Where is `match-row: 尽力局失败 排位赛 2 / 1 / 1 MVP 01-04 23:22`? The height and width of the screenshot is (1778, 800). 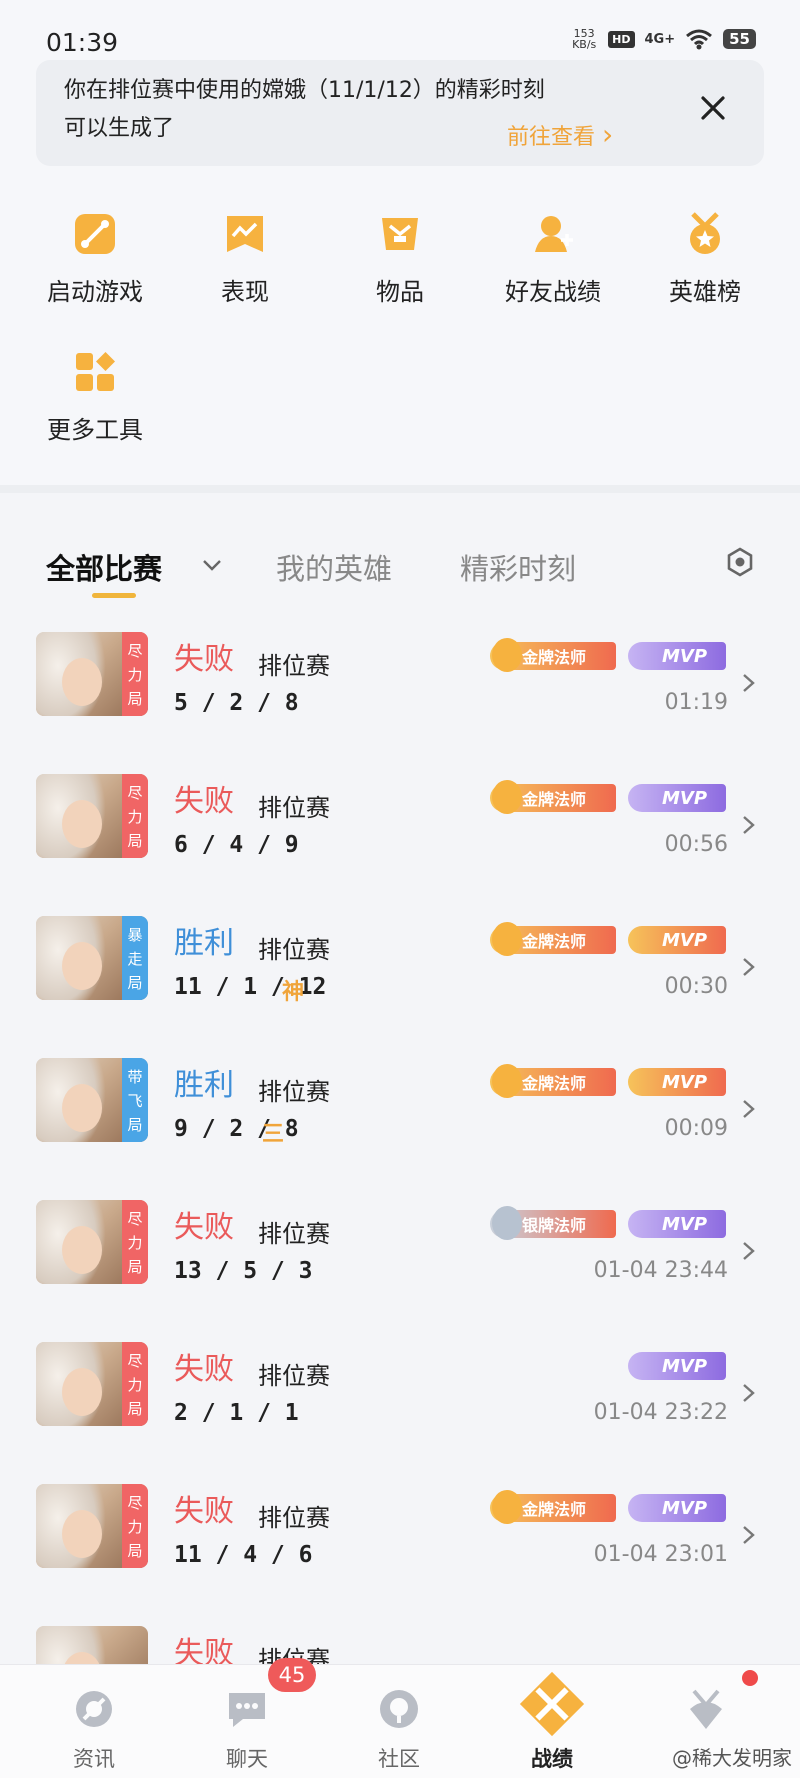
match-row: 尽力局失败 排位赛 2 / 1 / 1 MVP 01-04 23:22 is located at coordinates (400, 1413).